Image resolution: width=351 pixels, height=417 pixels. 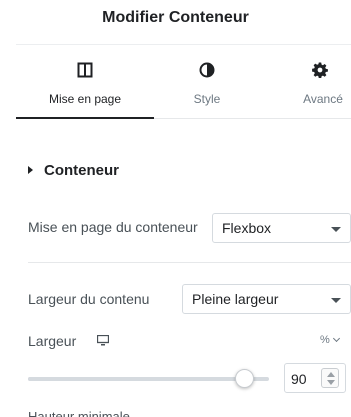 I want to click on monitor-icon, so click(x=103, y=340).